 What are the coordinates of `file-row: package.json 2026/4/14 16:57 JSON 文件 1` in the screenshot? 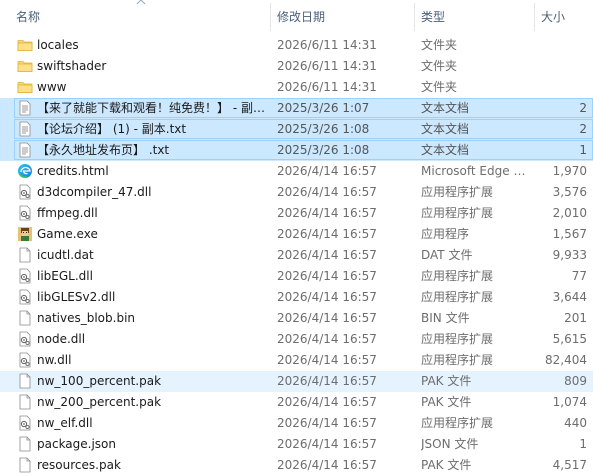 It's located at (296, 444).